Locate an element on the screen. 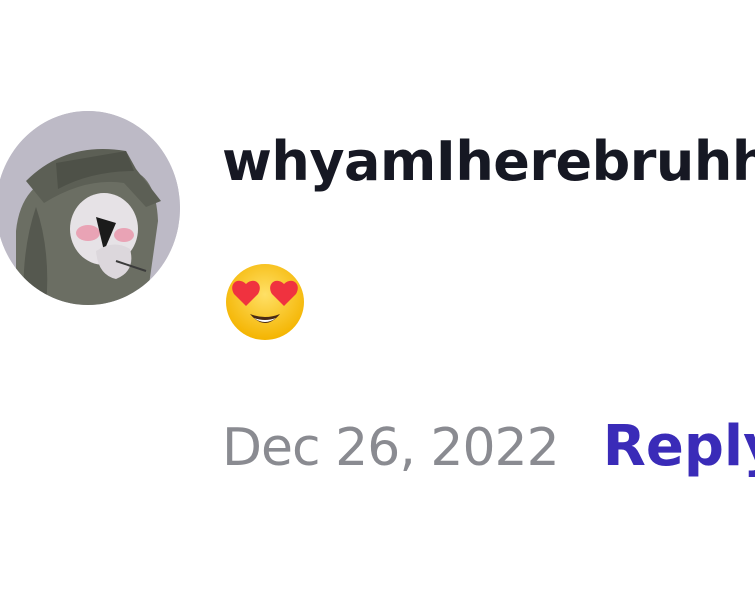 The height and width of the screenshot is (606, 755). comment-date: Dec 26, 2022 is located at coordinates (391, 448).